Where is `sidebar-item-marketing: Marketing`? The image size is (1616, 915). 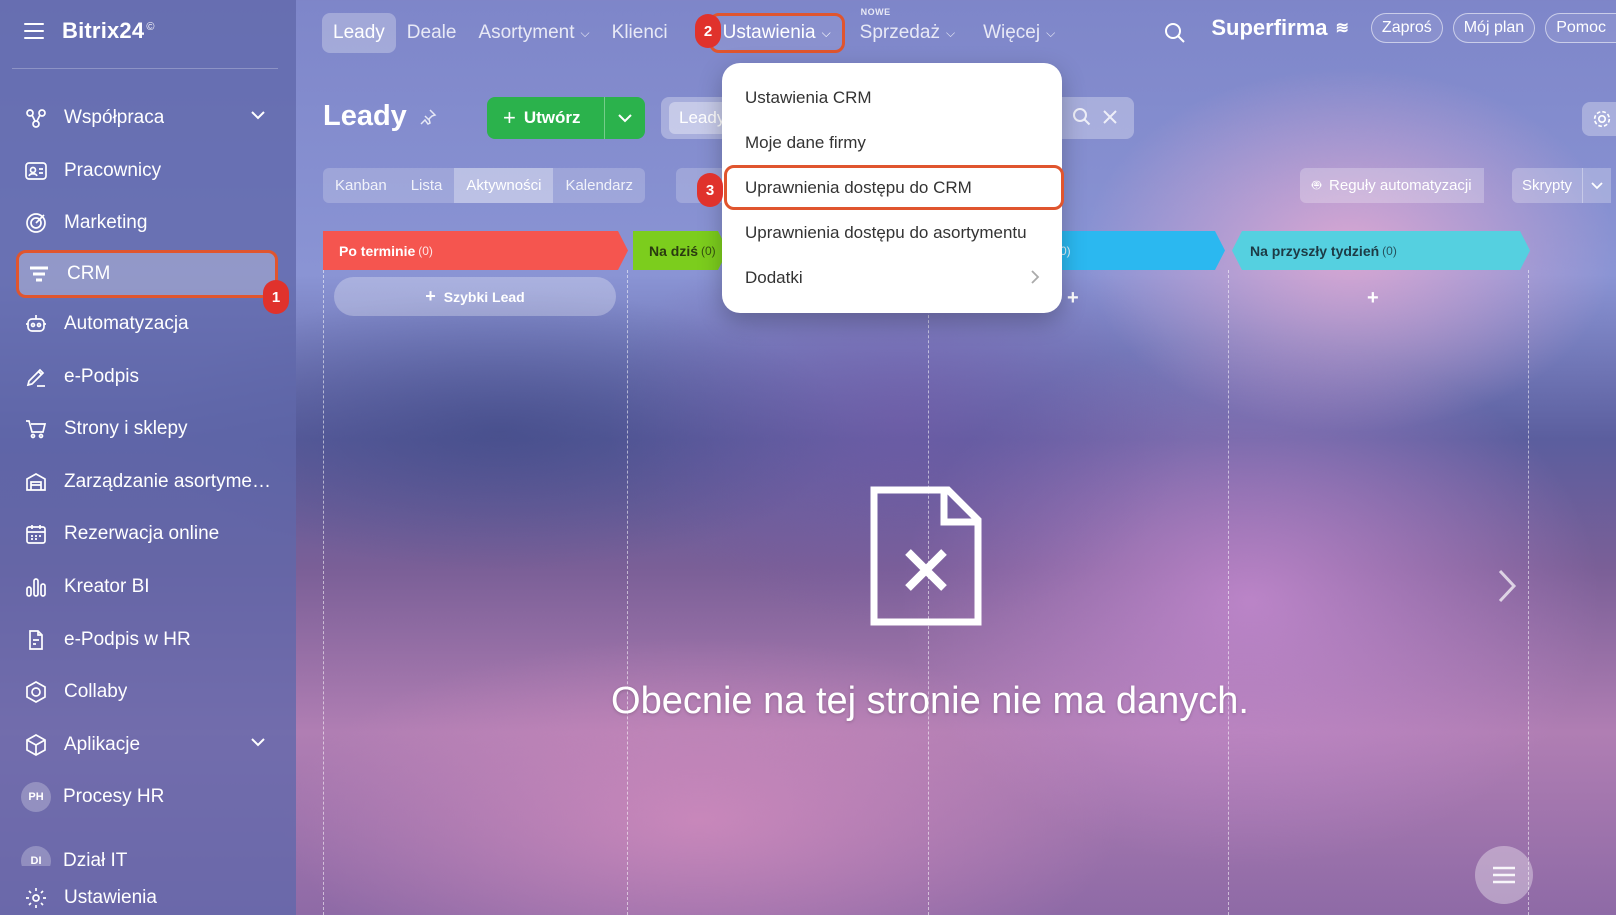
sidebar-item-marketing: Marketing is located at coordinates (148, 223).